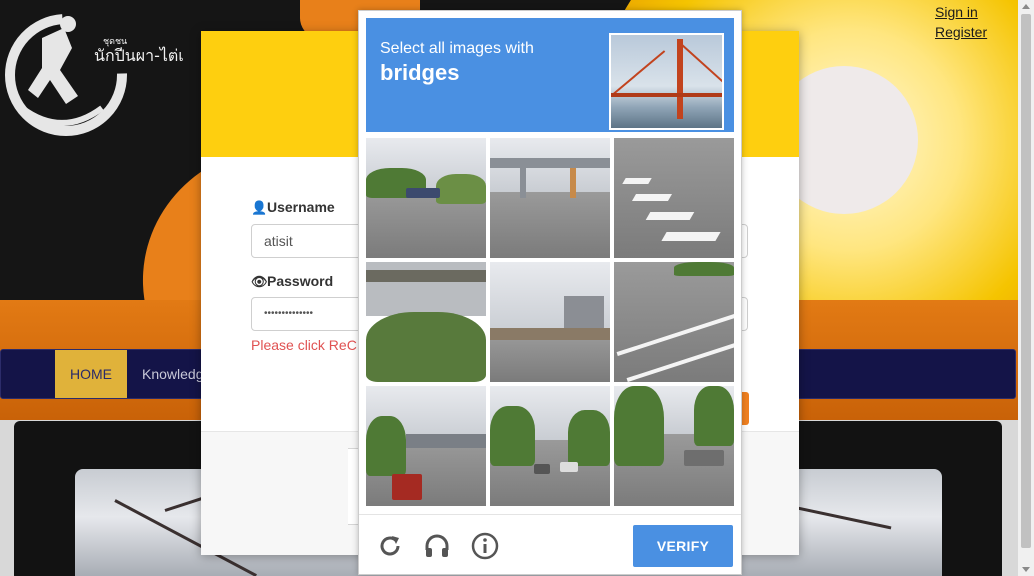  I want to click on sign-in-link: Sign in, so click(961, 12).